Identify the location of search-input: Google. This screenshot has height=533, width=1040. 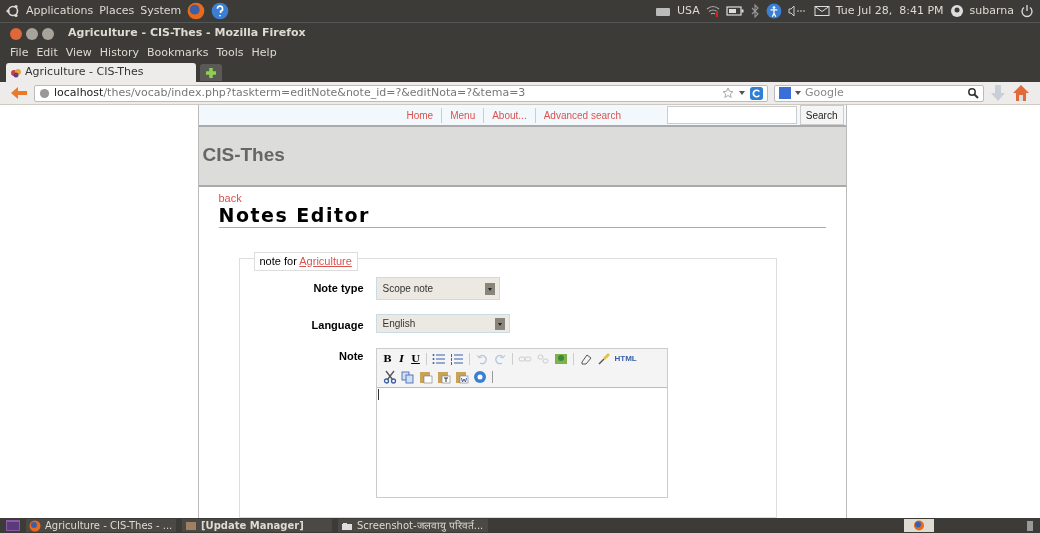
(884, 93).